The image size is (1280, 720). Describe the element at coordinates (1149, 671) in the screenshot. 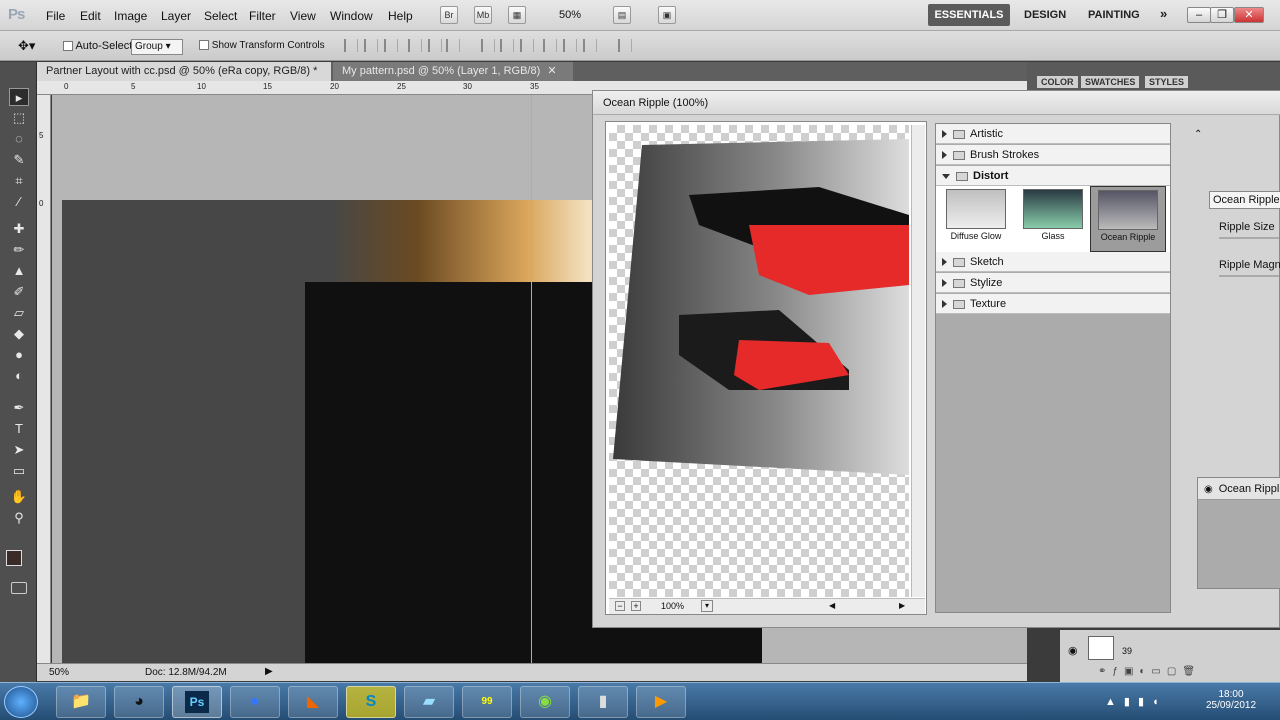

I see `layer-actions-icon: ⚭ƒ▣◐▭▢🗑` at that location.